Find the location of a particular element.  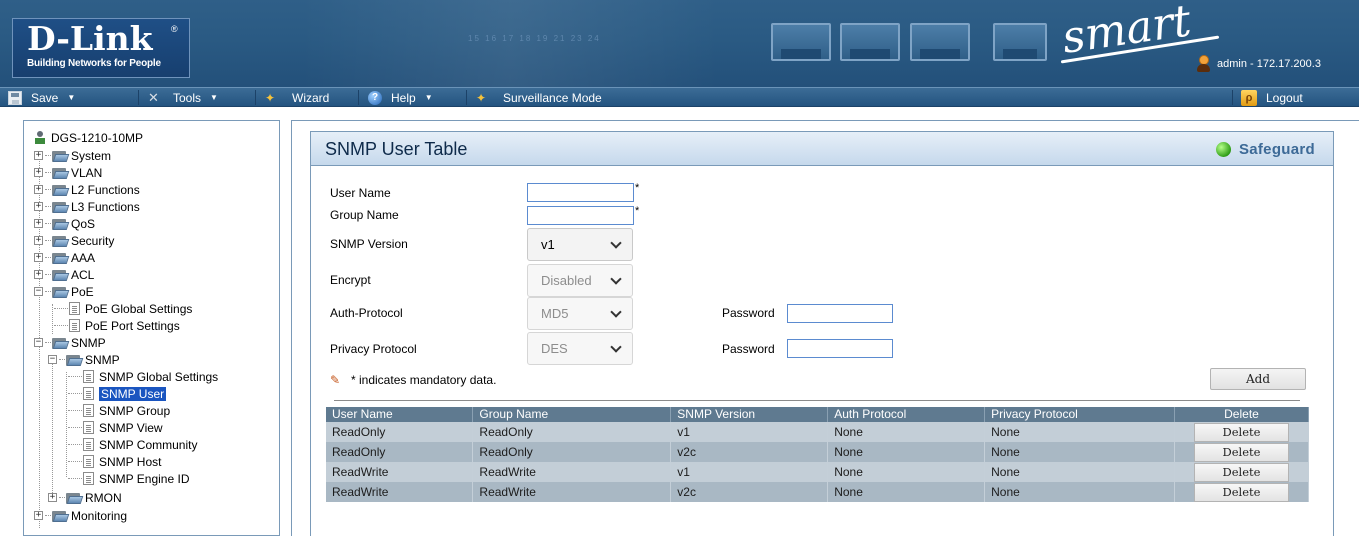

menu-save-label: Save is located at coordinates (45, 97).